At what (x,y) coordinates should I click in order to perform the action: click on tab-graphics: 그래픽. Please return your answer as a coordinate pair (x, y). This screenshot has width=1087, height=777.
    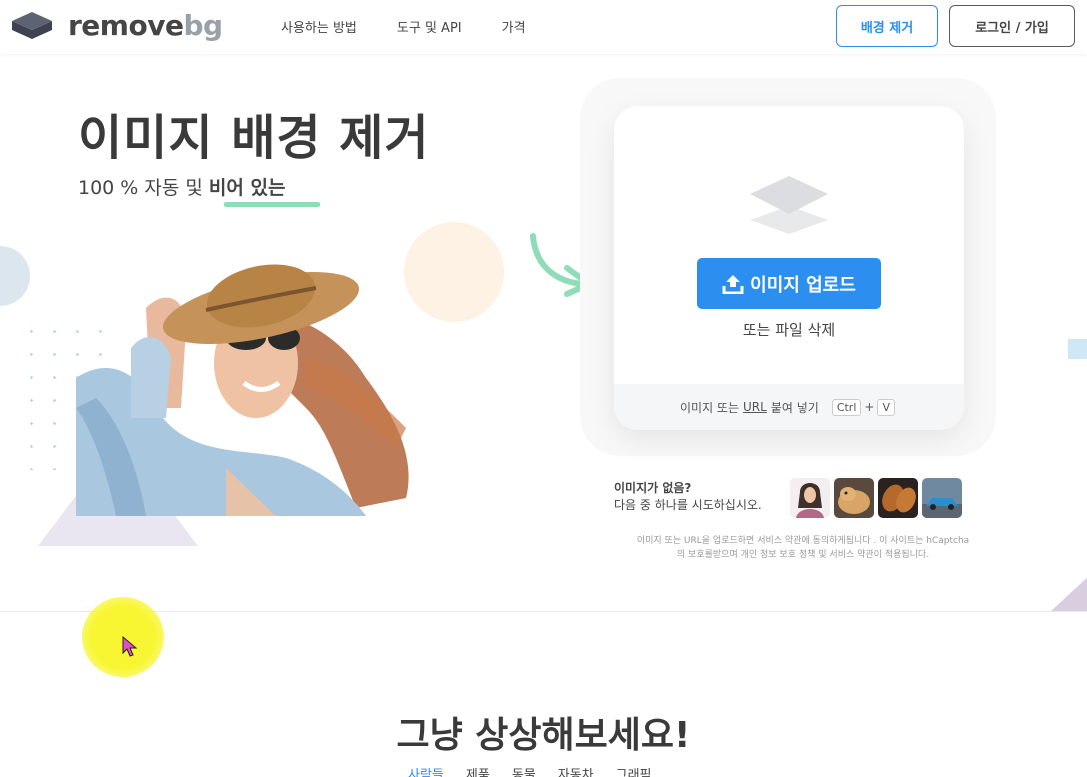
    Looking at the image, I should click on (634, 770).